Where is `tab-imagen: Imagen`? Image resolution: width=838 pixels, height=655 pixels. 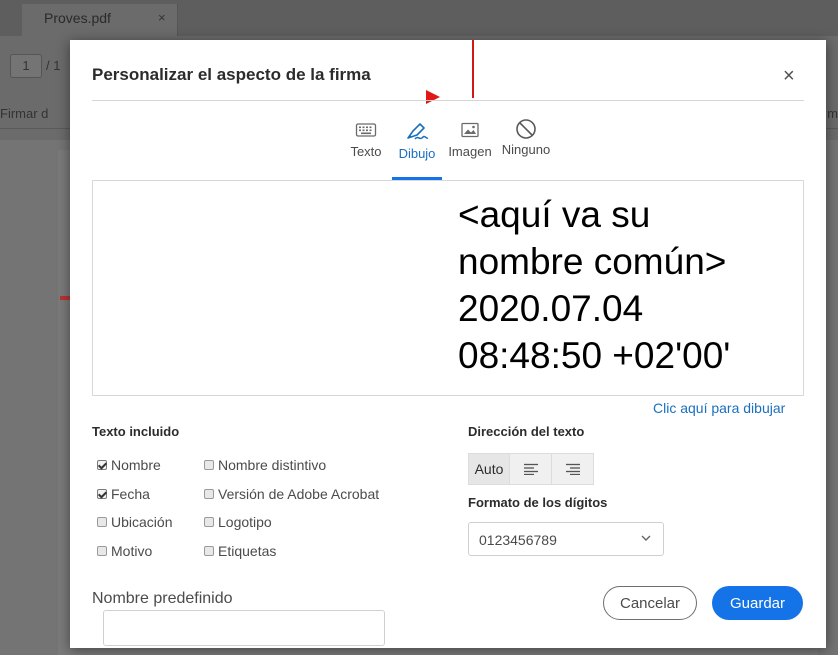
tab-imagen: Imagen is located at coordinates (470, 149).